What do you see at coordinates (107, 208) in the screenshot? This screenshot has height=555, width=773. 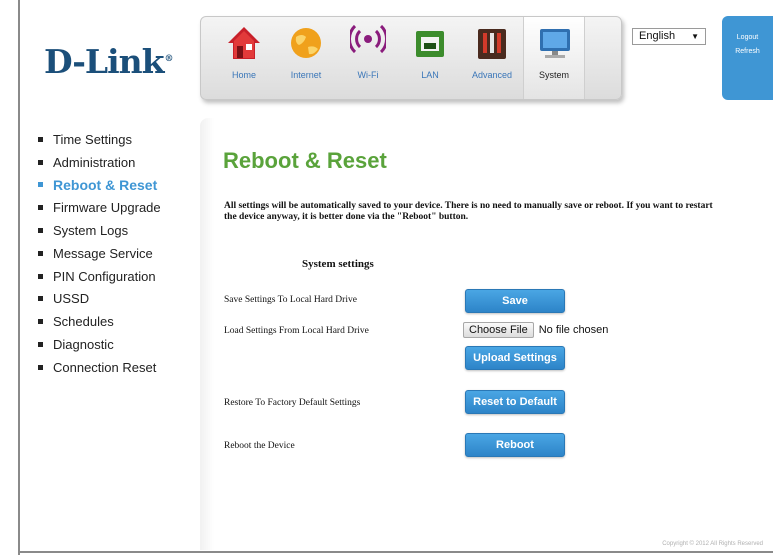 I see `sidebar-item-label: Firmware Upgrade` at bounding box center [107, 208].